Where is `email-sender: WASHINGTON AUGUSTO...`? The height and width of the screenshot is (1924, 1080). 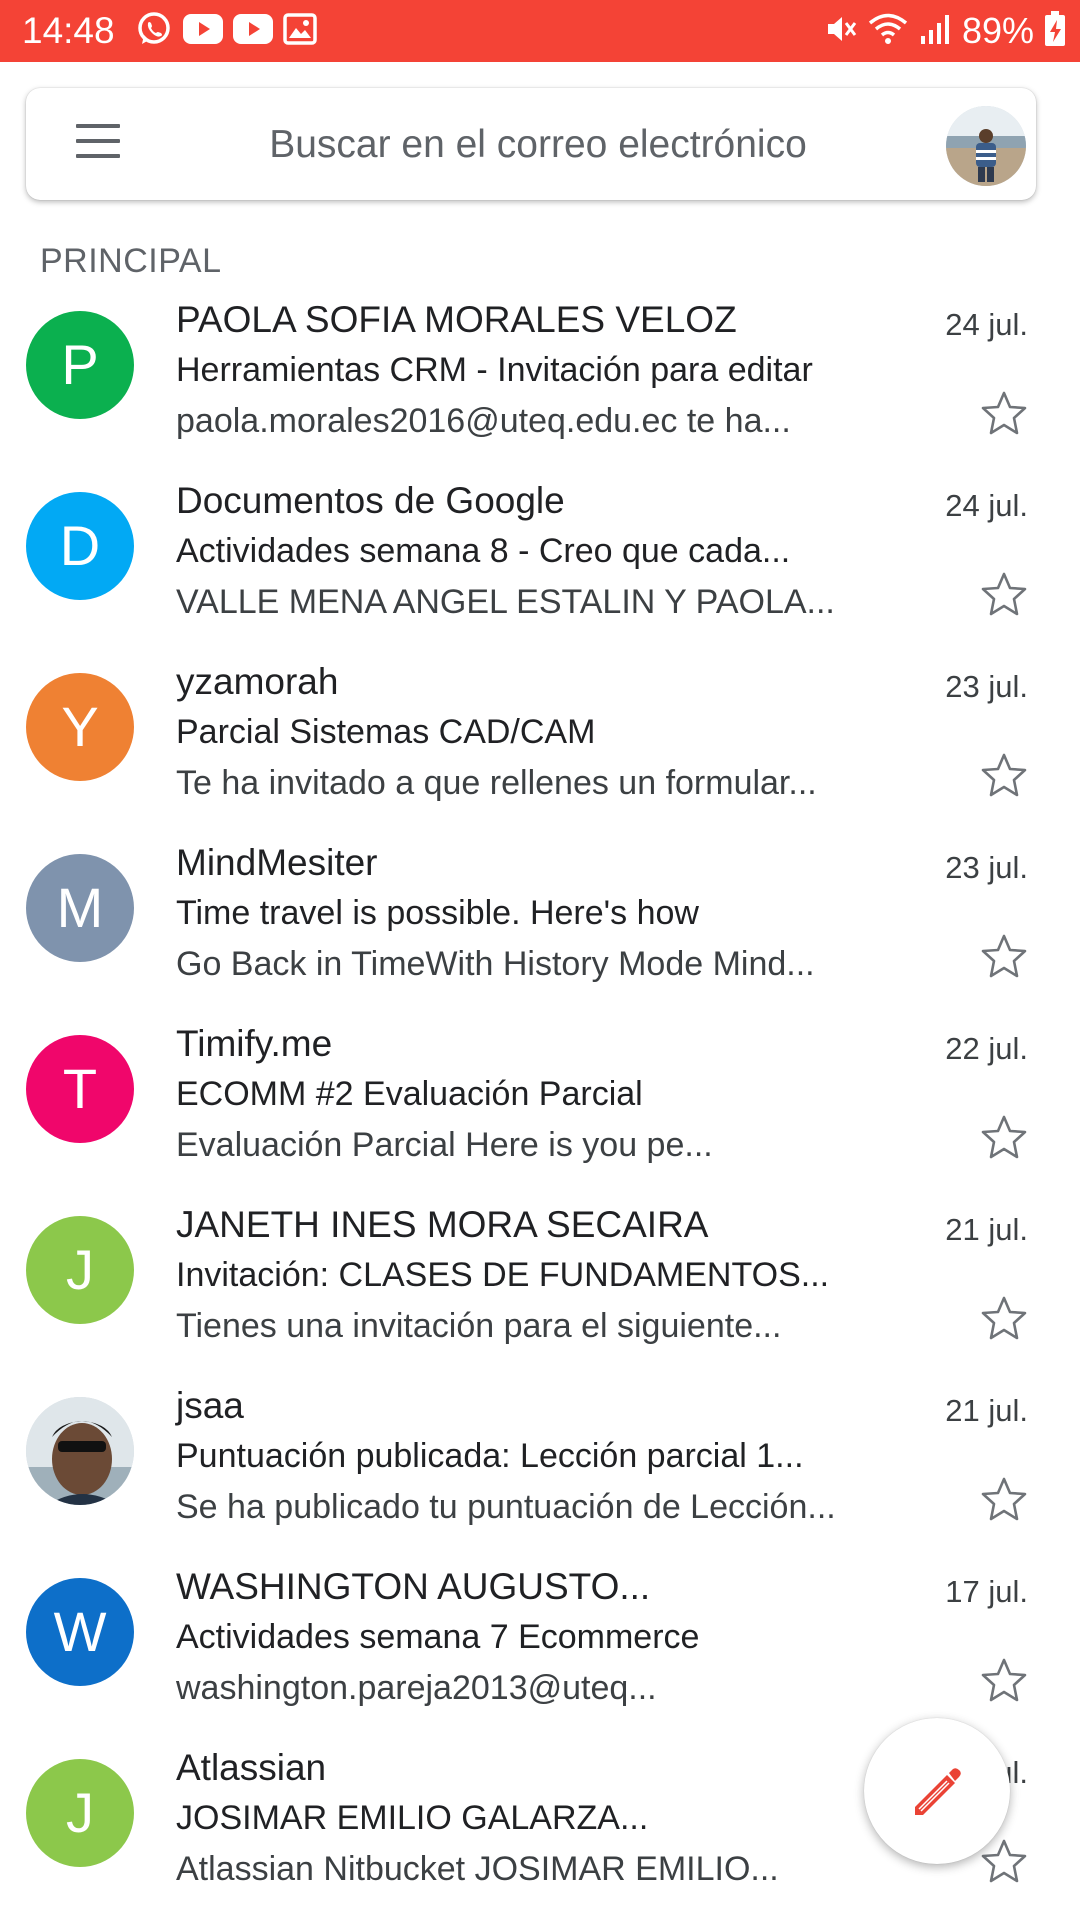
email-sender: WASHINGTON AUGUSTO... is located at coordinates (413, 1586).